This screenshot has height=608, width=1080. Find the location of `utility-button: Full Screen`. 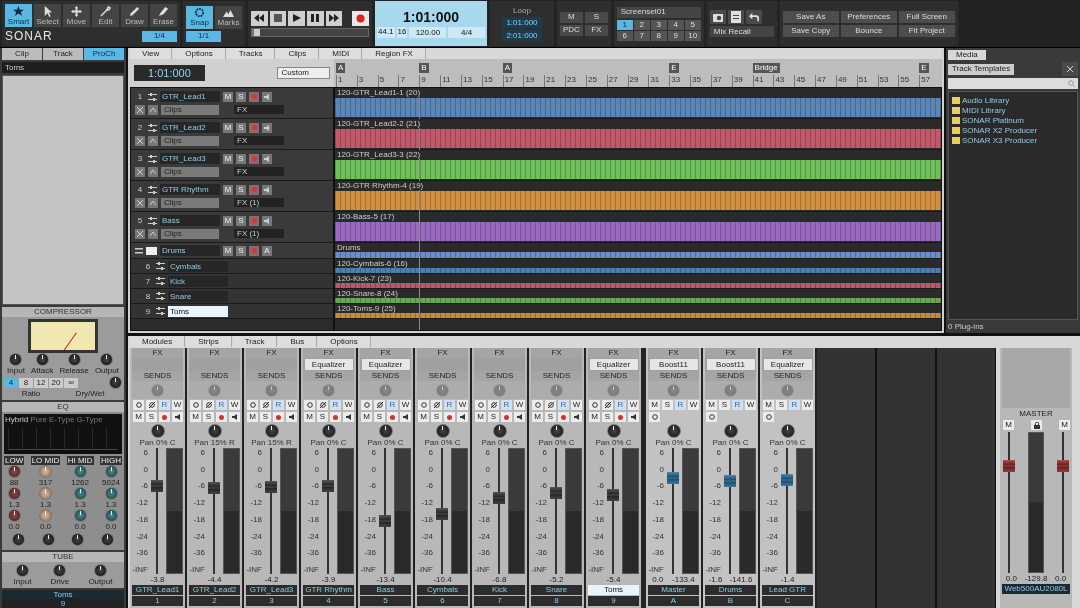

utility-button: Full Screen is located at coordinates (926, 16).